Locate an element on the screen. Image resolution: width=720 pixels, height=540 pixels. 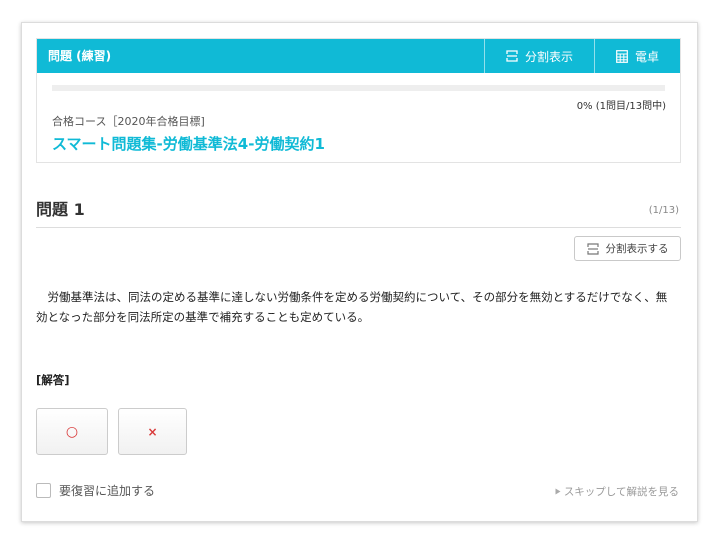
split-display-button: 分割表示する is located at coordinates (627, 248).